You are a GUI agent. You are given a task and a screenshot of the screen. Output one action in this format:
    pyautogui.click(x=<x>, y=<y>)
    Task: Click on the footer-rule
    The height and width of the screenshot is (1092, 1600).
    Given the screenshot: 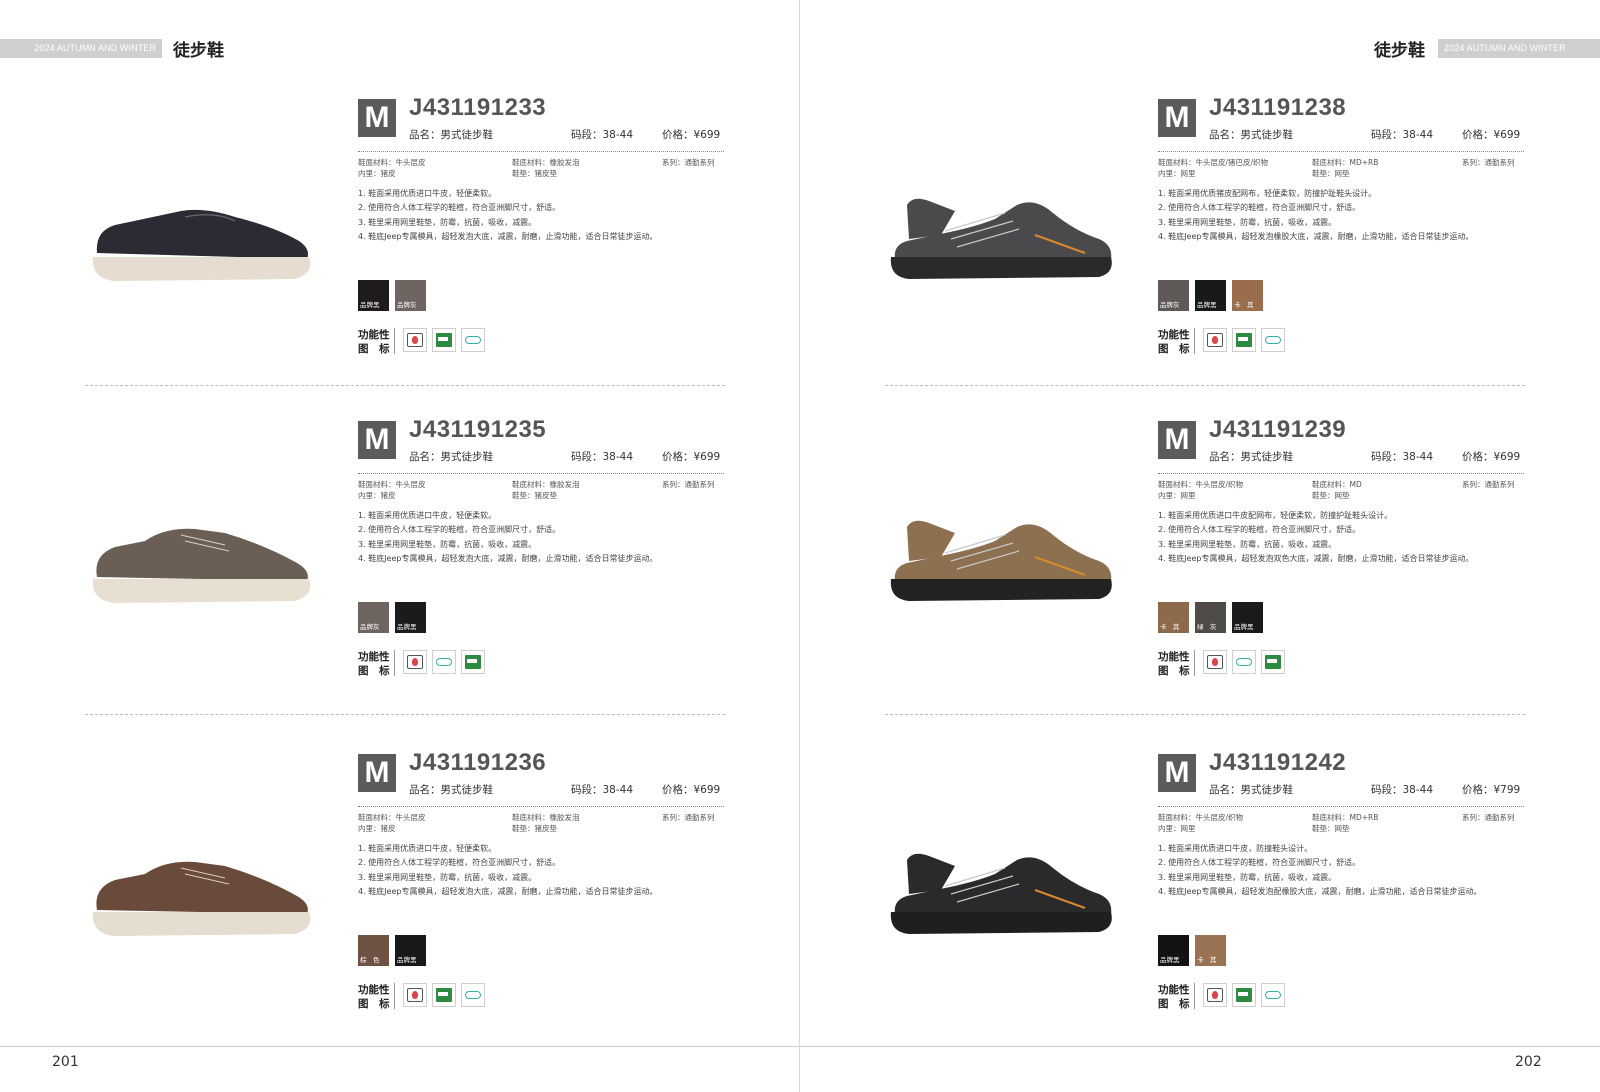 What is the action you would take?
    pyautogui.click(x=1200, y=1046)
    